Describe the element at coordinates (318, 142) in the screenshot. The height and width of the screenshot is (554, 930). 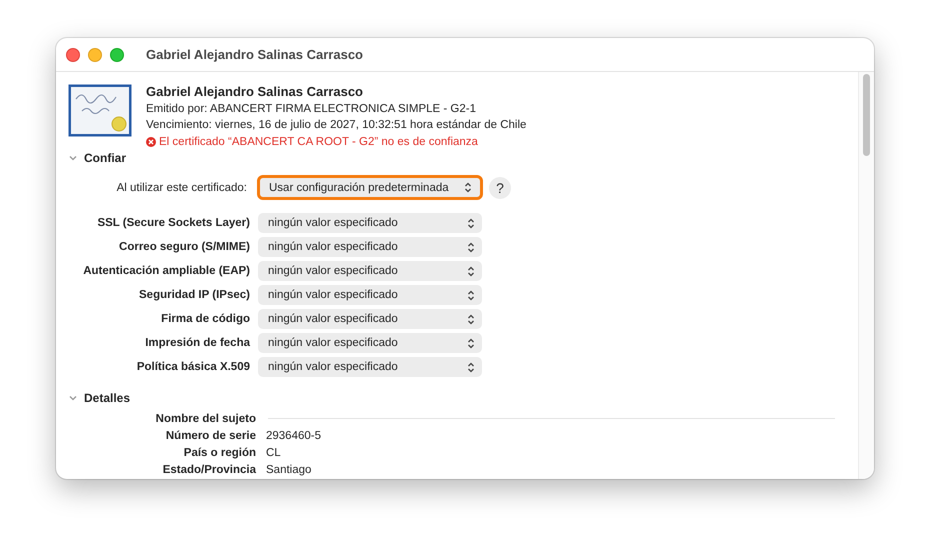
I see `warning-text: El certificado “ABANCERT CA ROOT - G2” no es de confianza` at that location.